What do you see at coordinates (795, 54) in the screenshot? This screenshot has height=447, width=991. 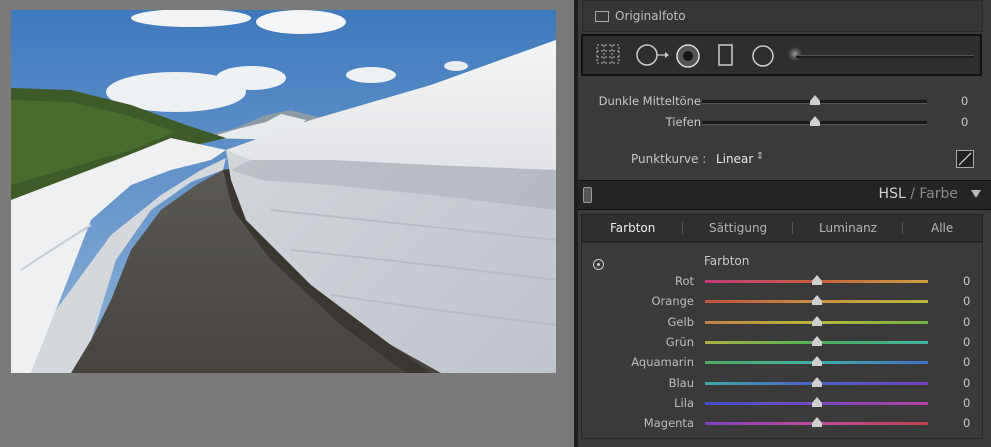 I see `adjustment-brush-icon` at bounding box center [795, 54].